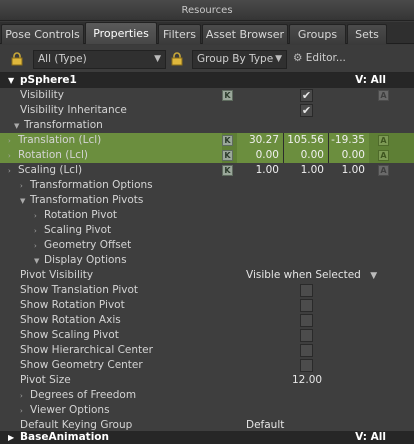  I want to click on visibility-checkbox: ✔, so click(306, 95).